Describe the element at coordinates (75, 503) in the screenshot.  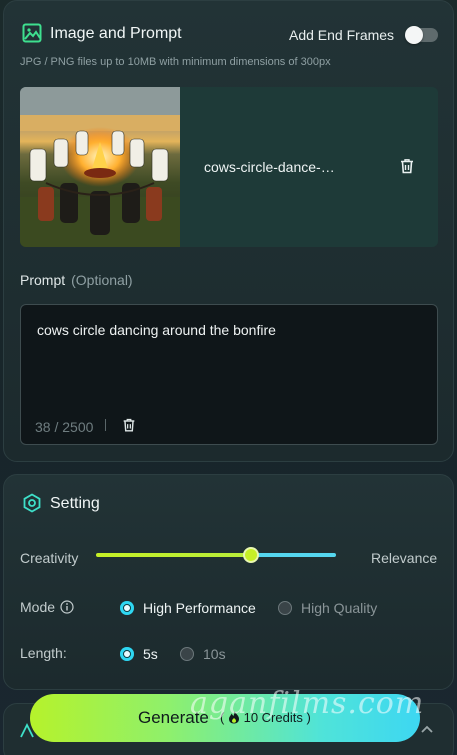
I see `setting-title: Setting` at that location.